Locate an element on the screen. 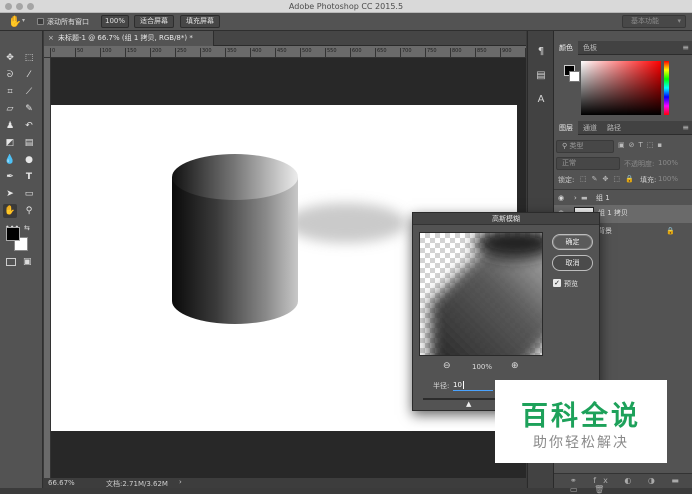  watermark-sub-text: 助你轻松解决 is located at coordinates (581, 443).